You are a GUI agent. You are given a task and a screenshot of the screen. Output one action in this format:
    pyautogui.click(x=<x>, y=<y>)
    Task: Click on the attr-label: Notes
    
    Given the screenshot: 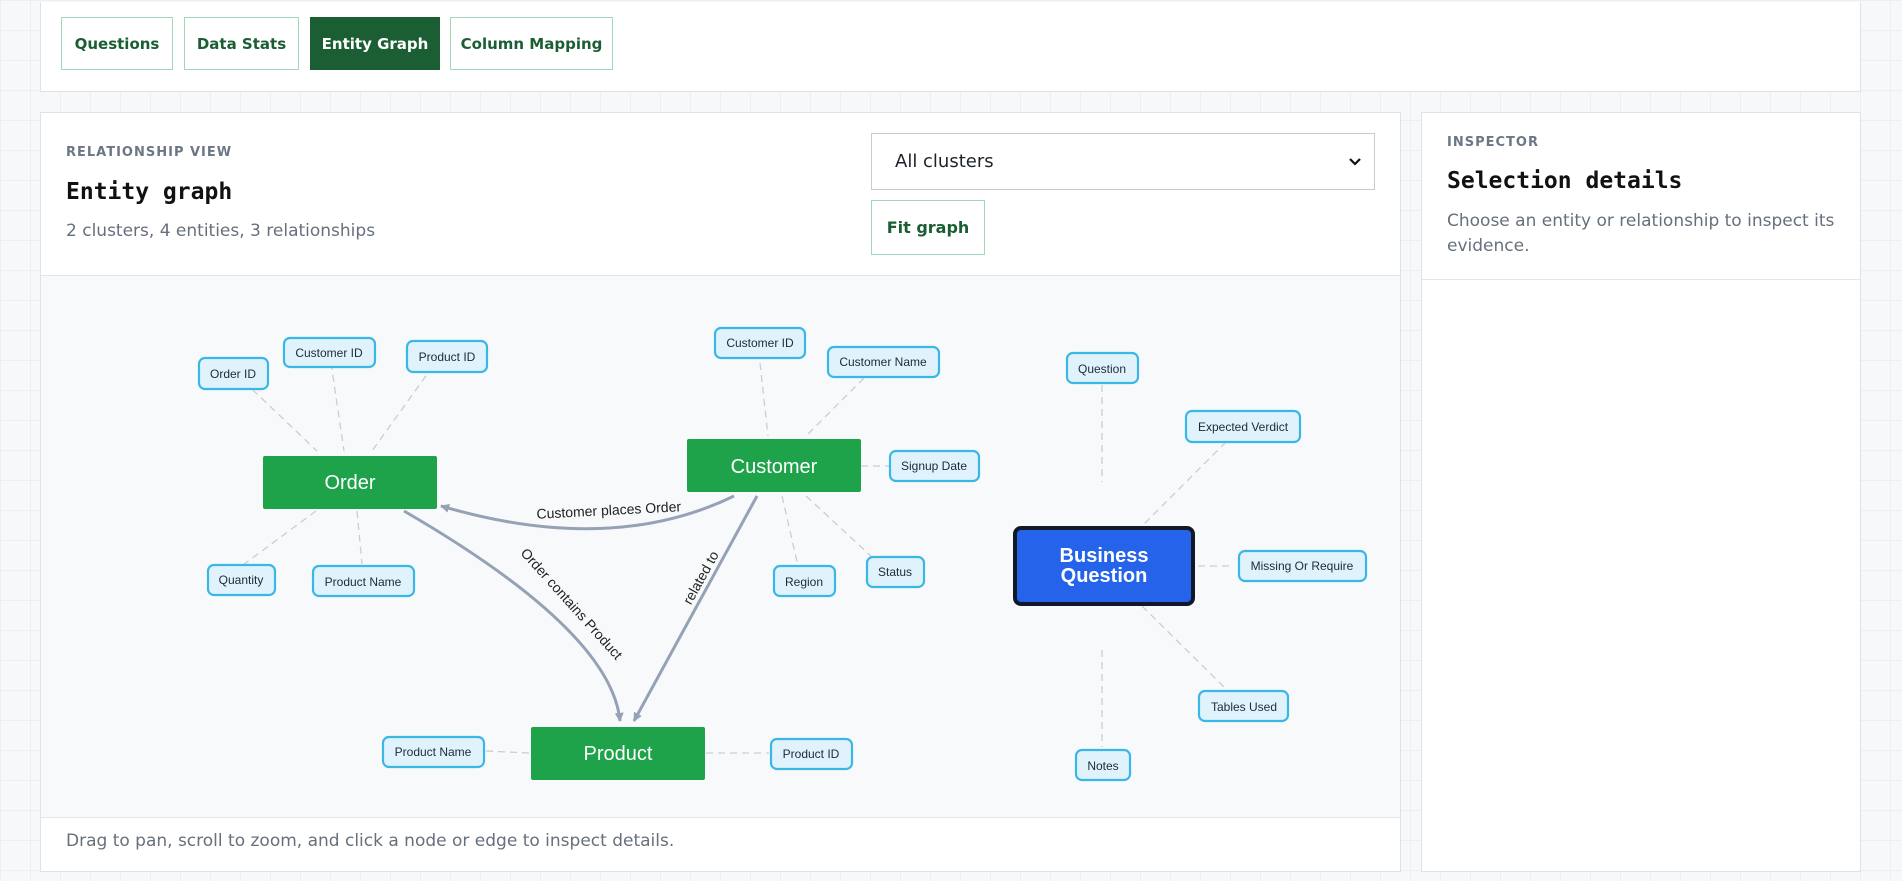 What is the action you would take?
    pyautogui.click(x=1102, y=766)
    